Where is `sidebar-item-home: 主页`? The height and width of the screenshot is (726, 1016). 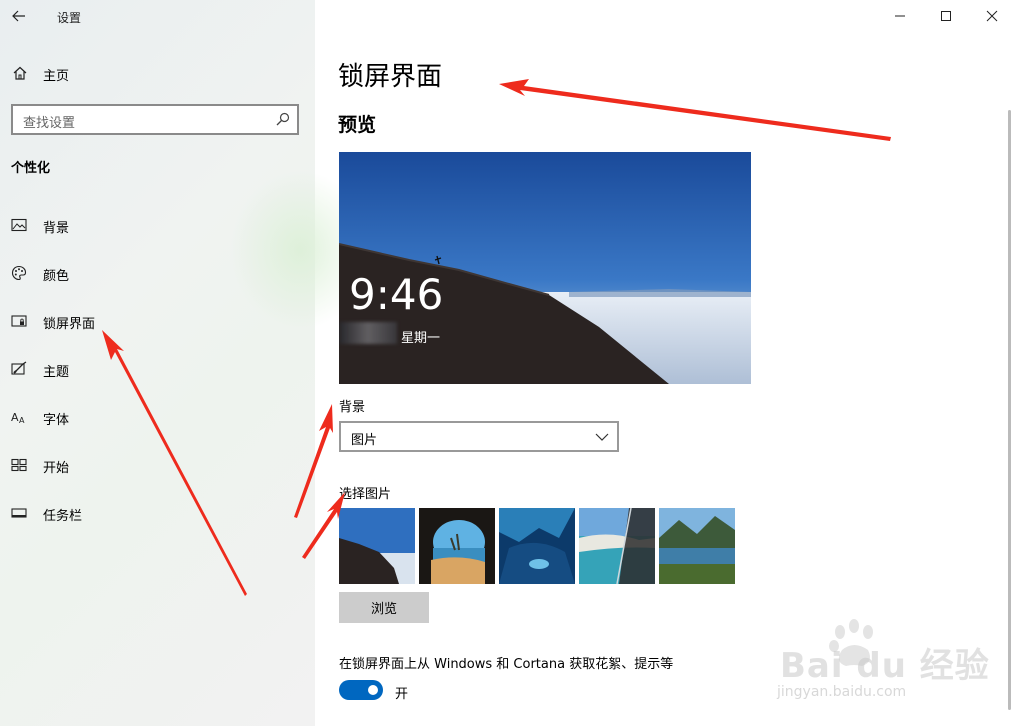
sidebar-item-home: 主页 is located at coordinates (157, 74).